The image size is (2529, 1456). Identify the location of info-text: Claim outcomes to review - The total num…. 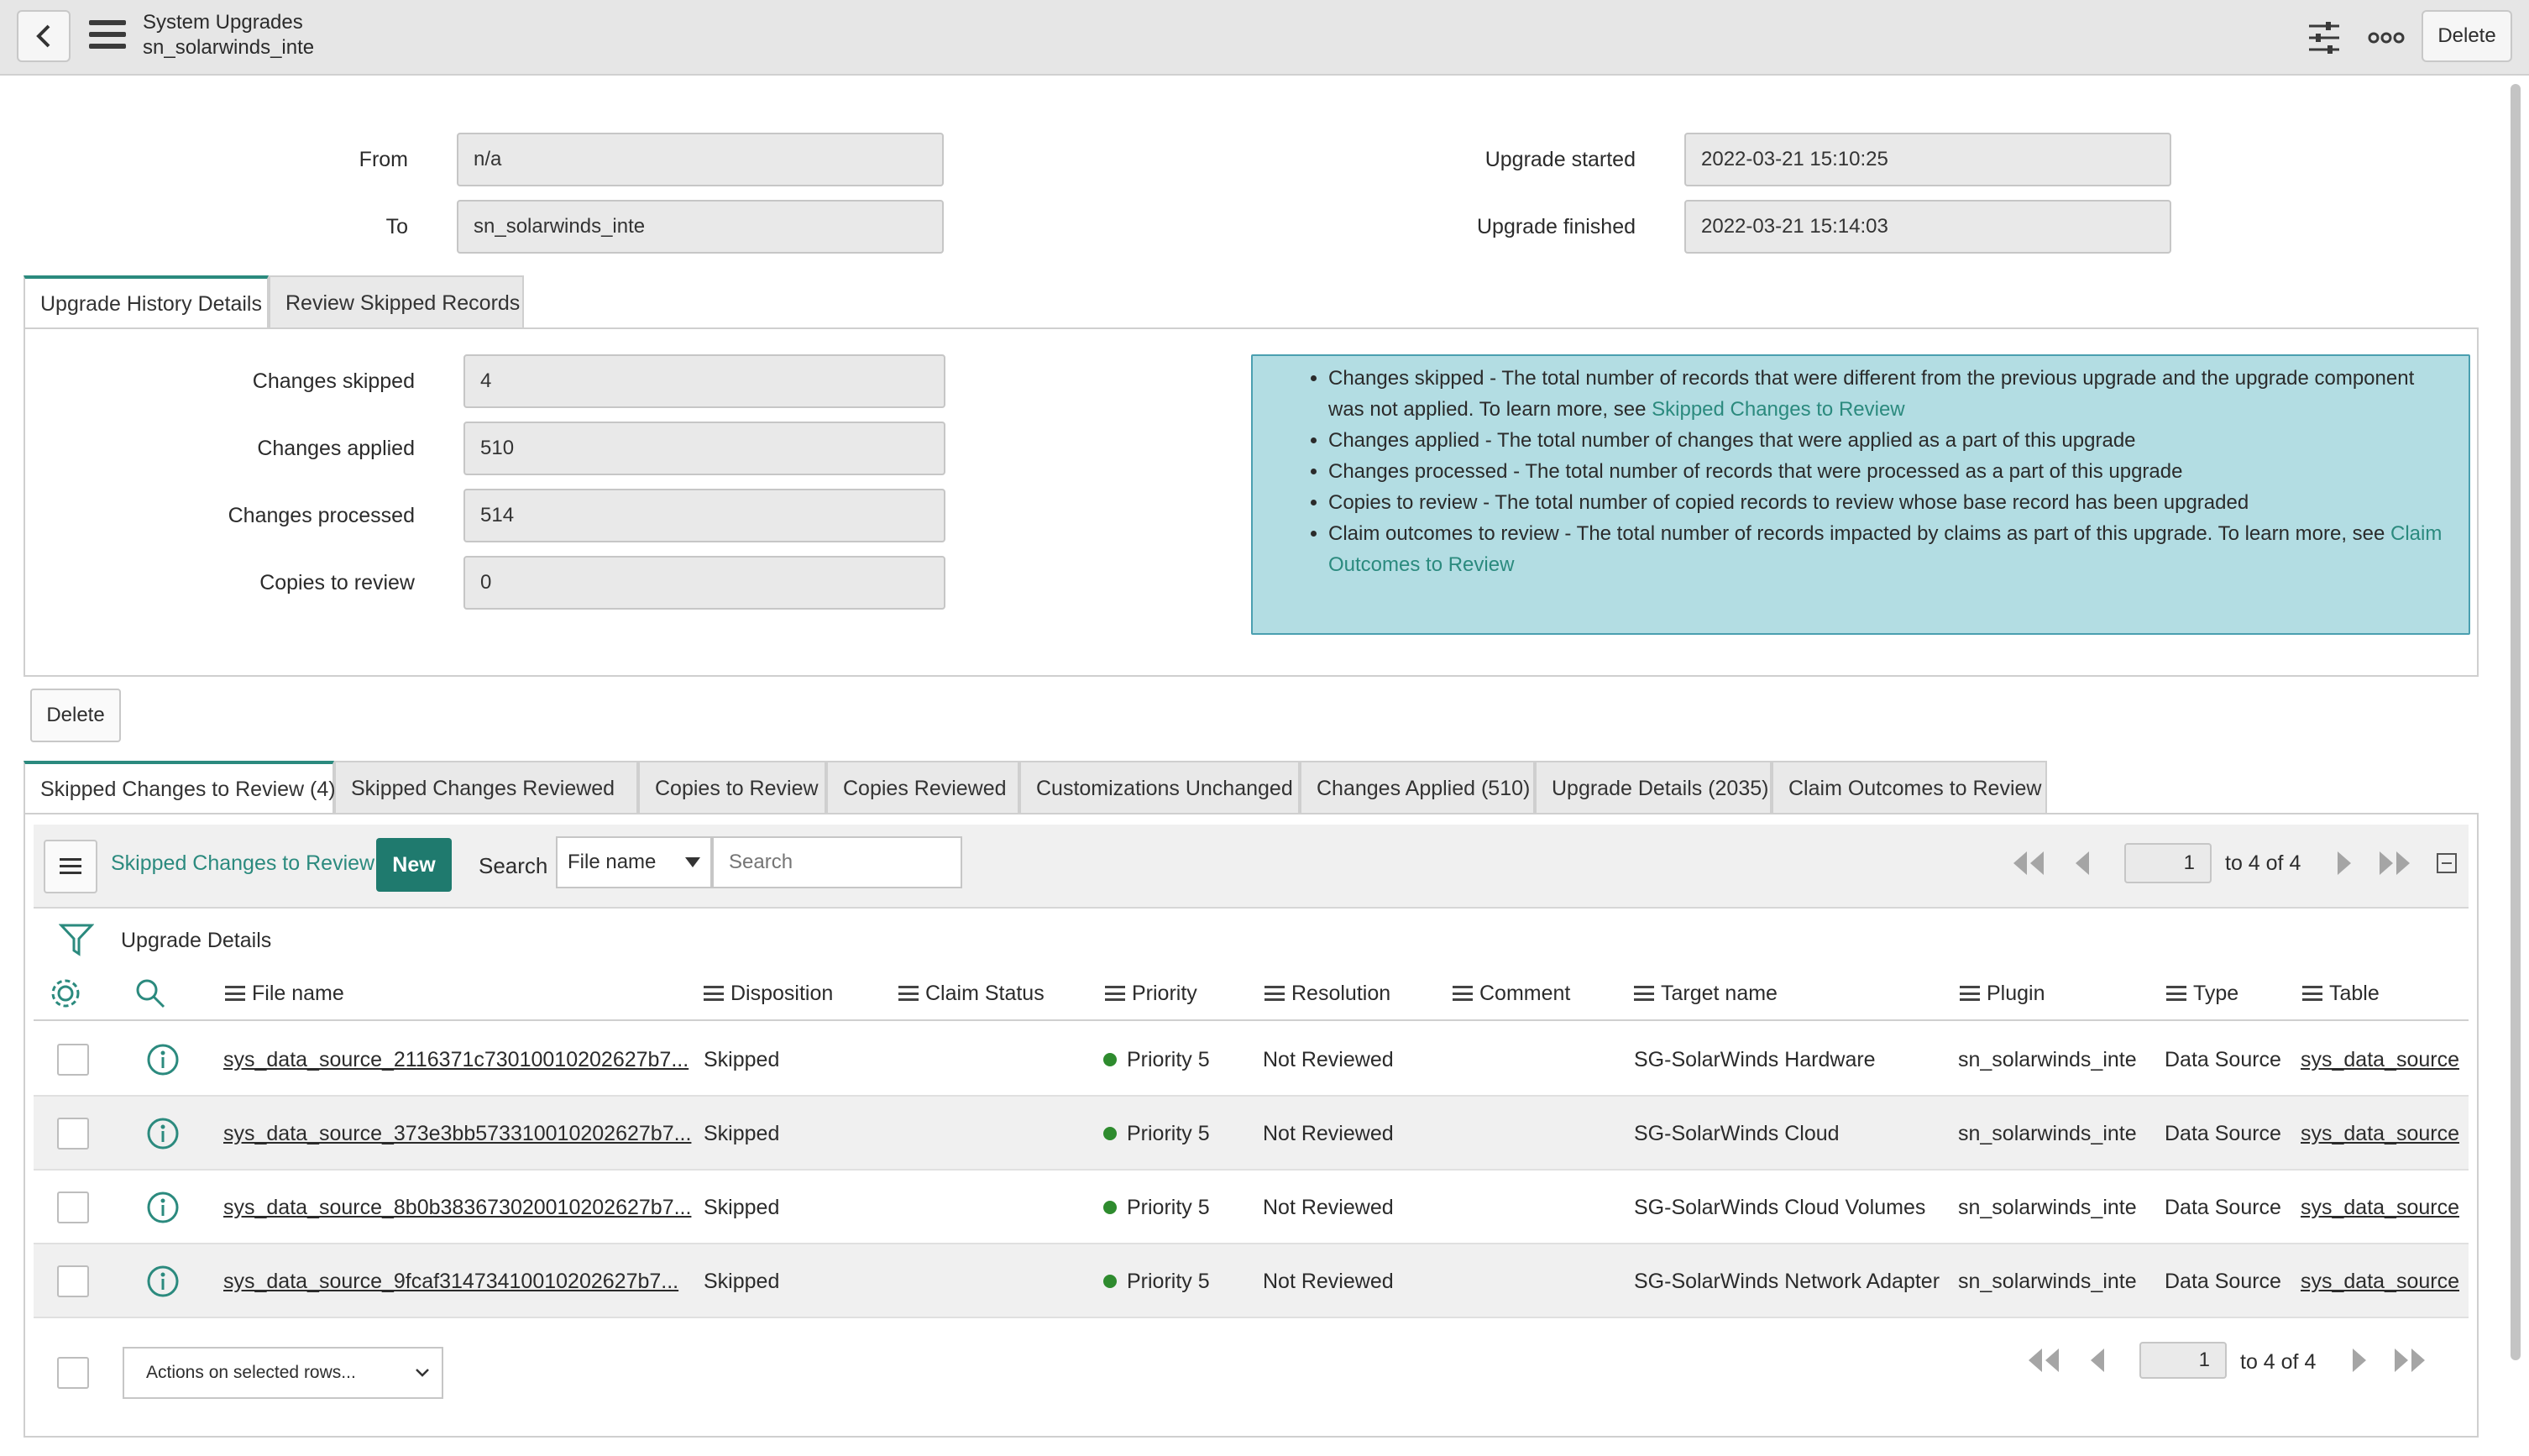
(1859, 533).